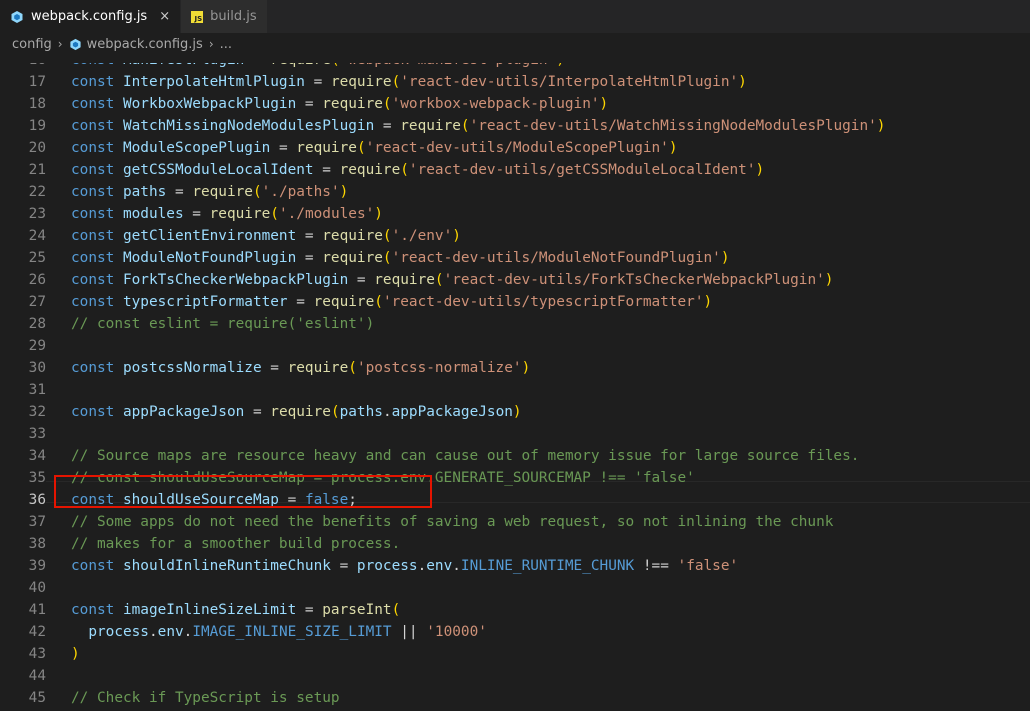 The width and height of the screenshot is (1030, 711). Describe the element at coordinates (23, 67) in the screenshot. I see `line-number: 16` at that location.